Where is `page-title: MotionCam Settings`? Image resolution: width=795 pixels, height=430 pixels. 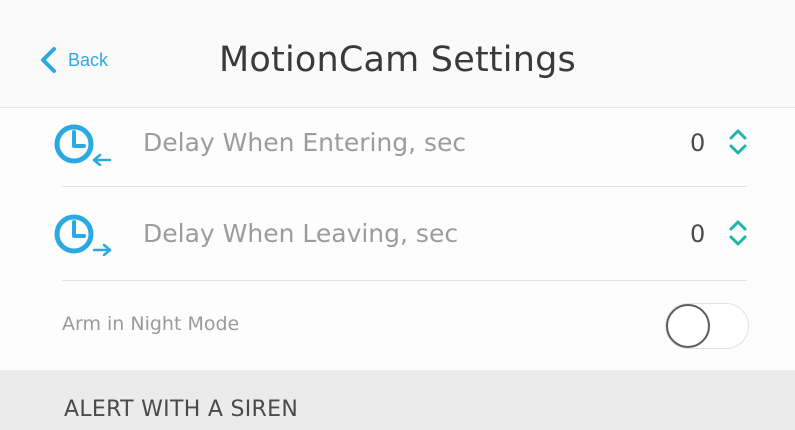 page-title: MotionCam Settings is located at coordinates (397, 60).